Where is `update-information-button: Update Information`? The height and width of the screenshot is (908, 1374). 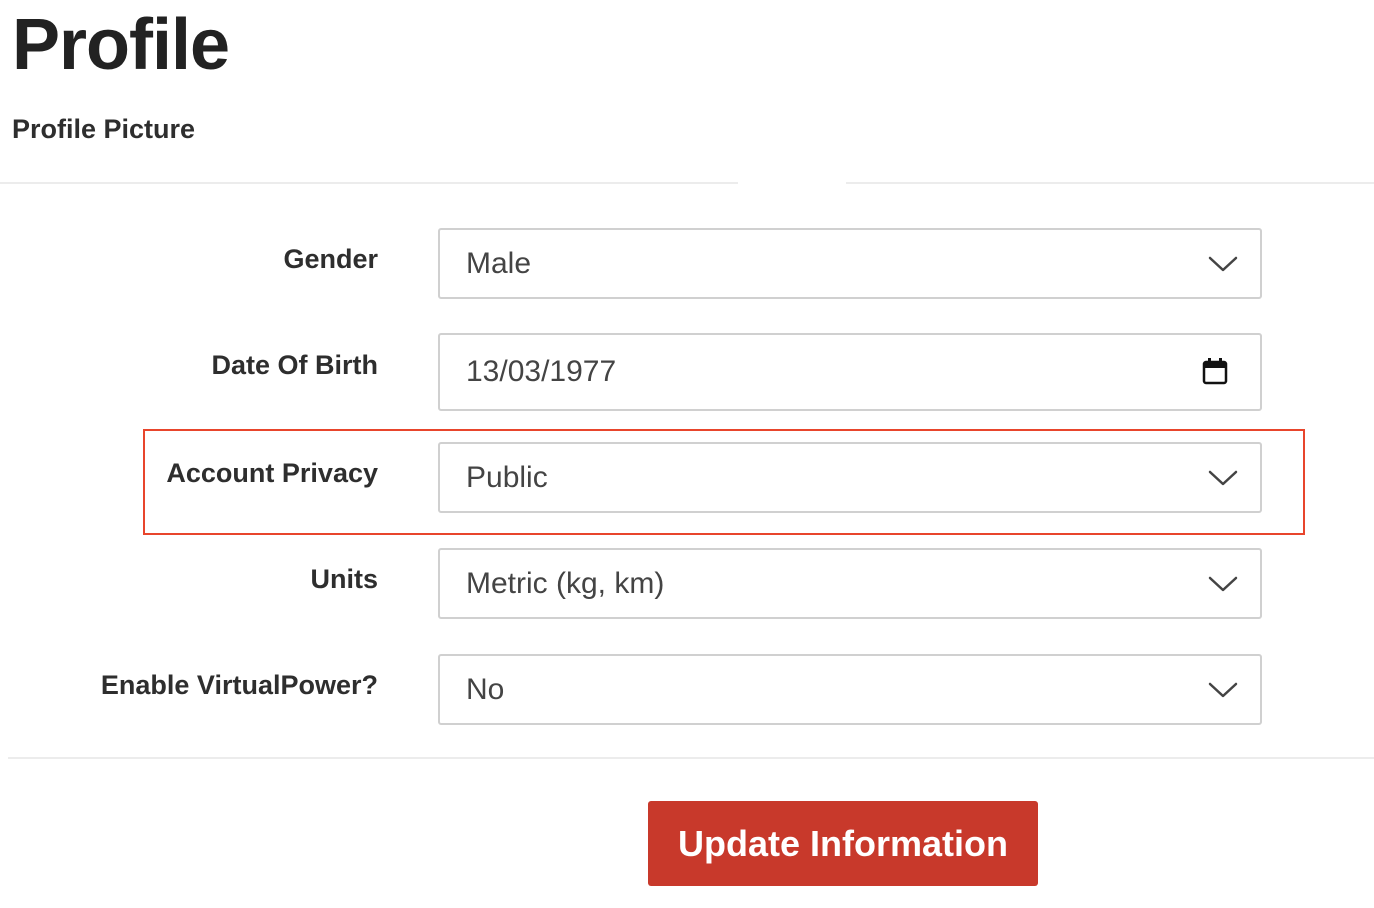 update-information-button: Update Information is located at coordinates (843, 843).